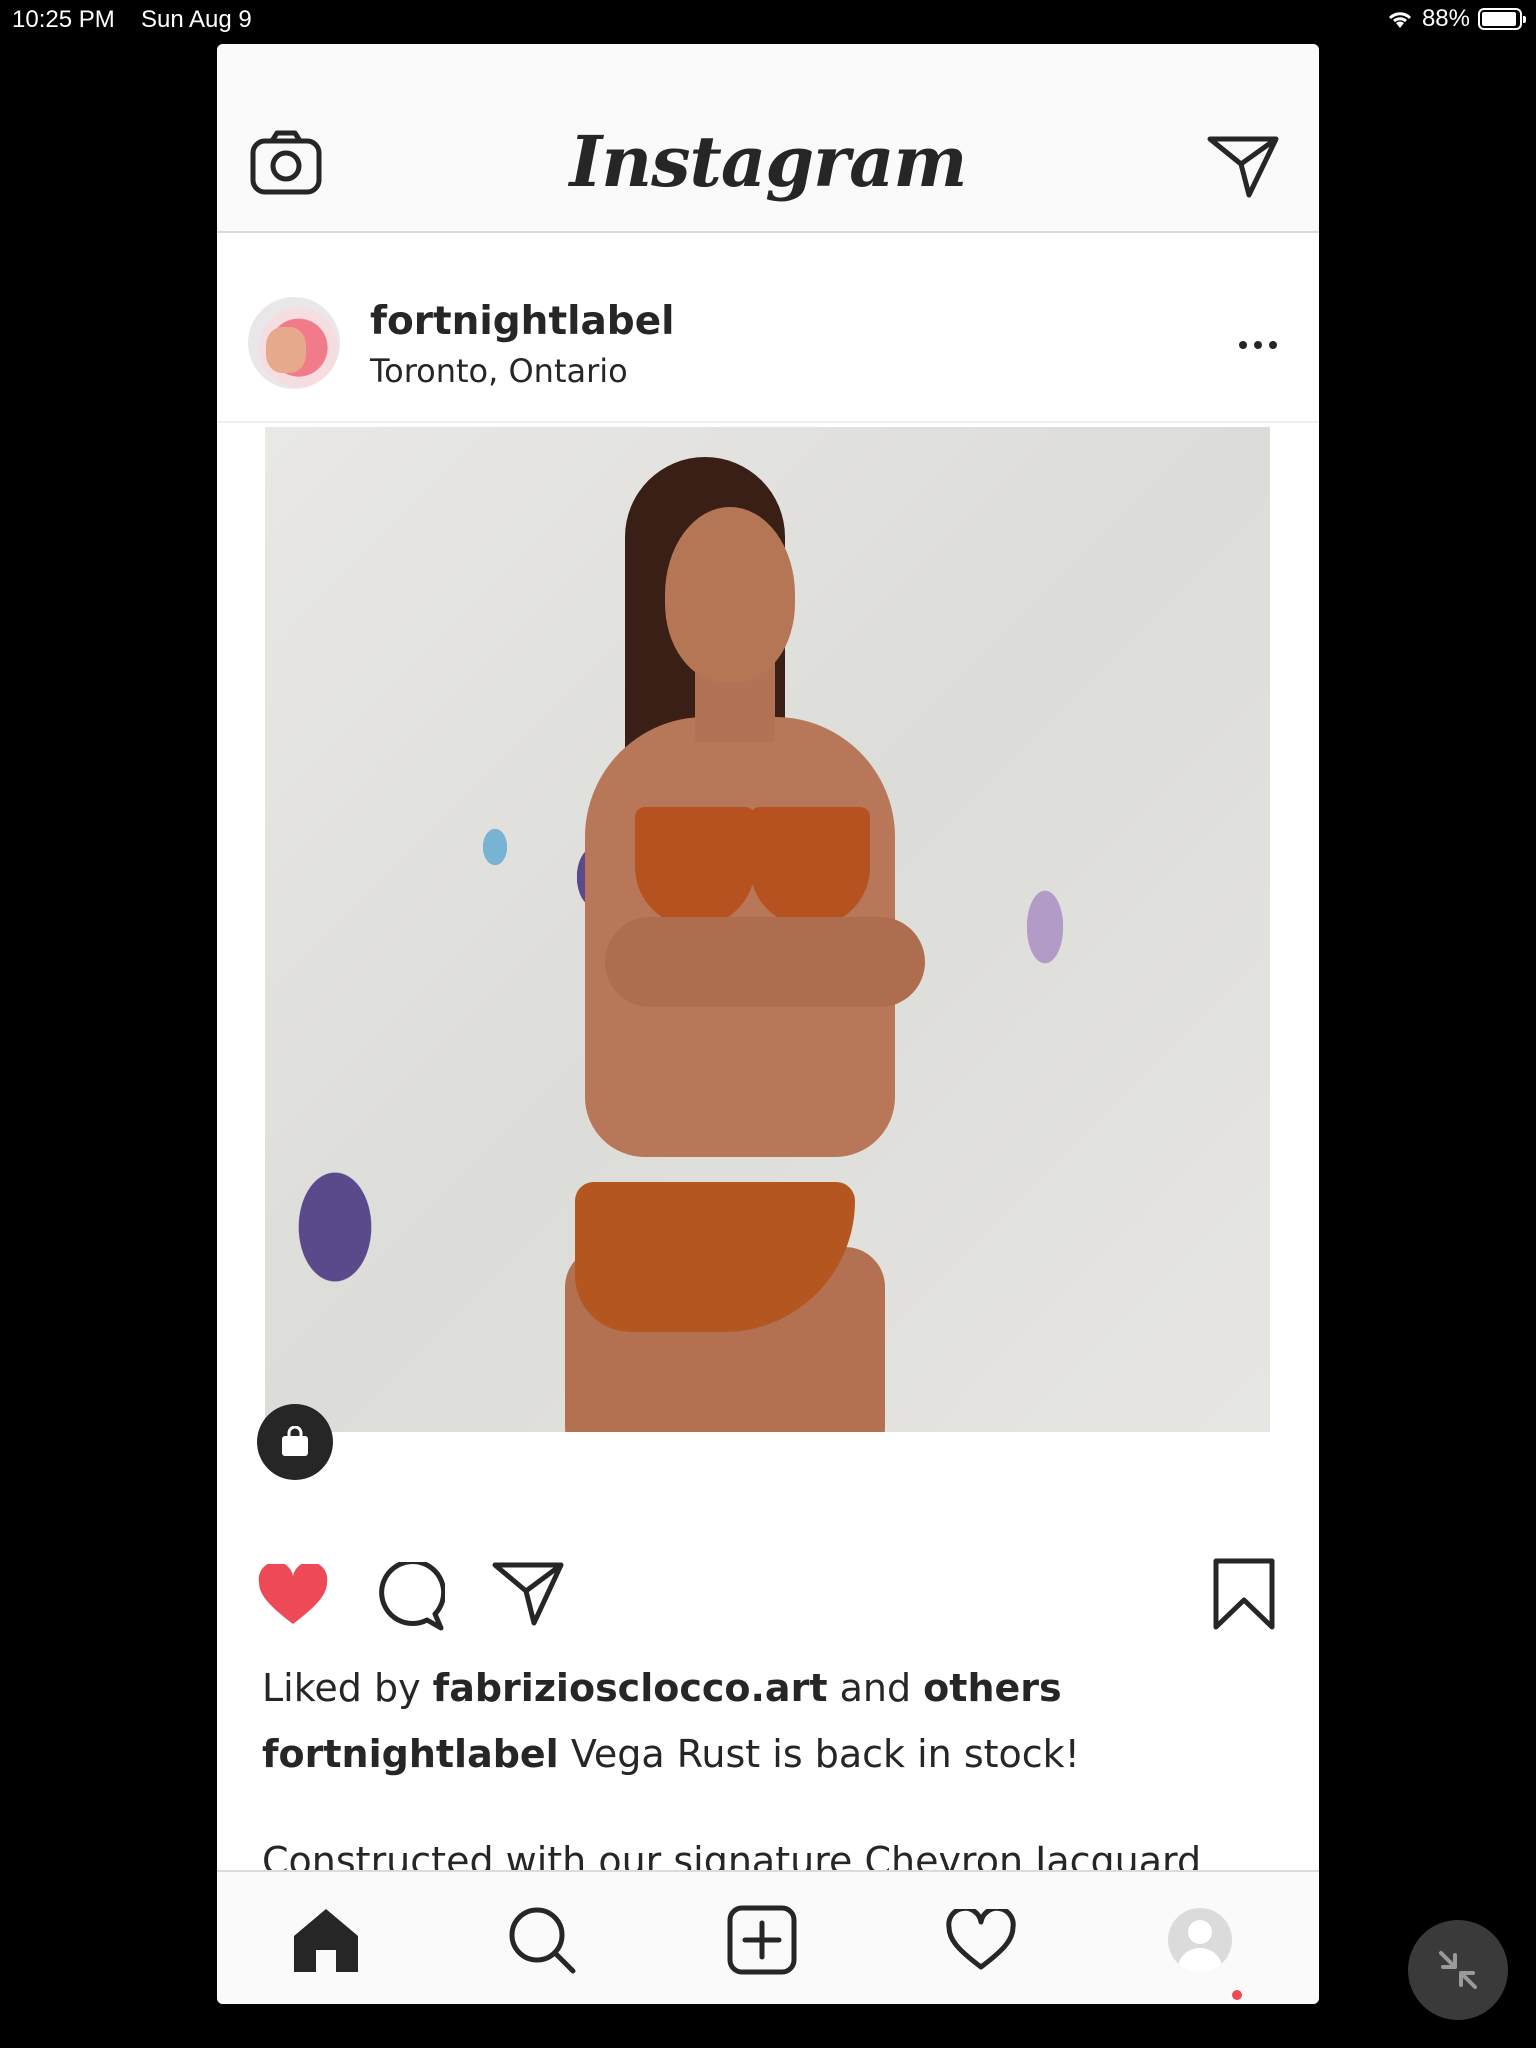 This screenshot has height=2048, width=1536. Describe the element at coordinates (522, 321) in the screenshot. I see `post-username: fortnightlabel` at that location.